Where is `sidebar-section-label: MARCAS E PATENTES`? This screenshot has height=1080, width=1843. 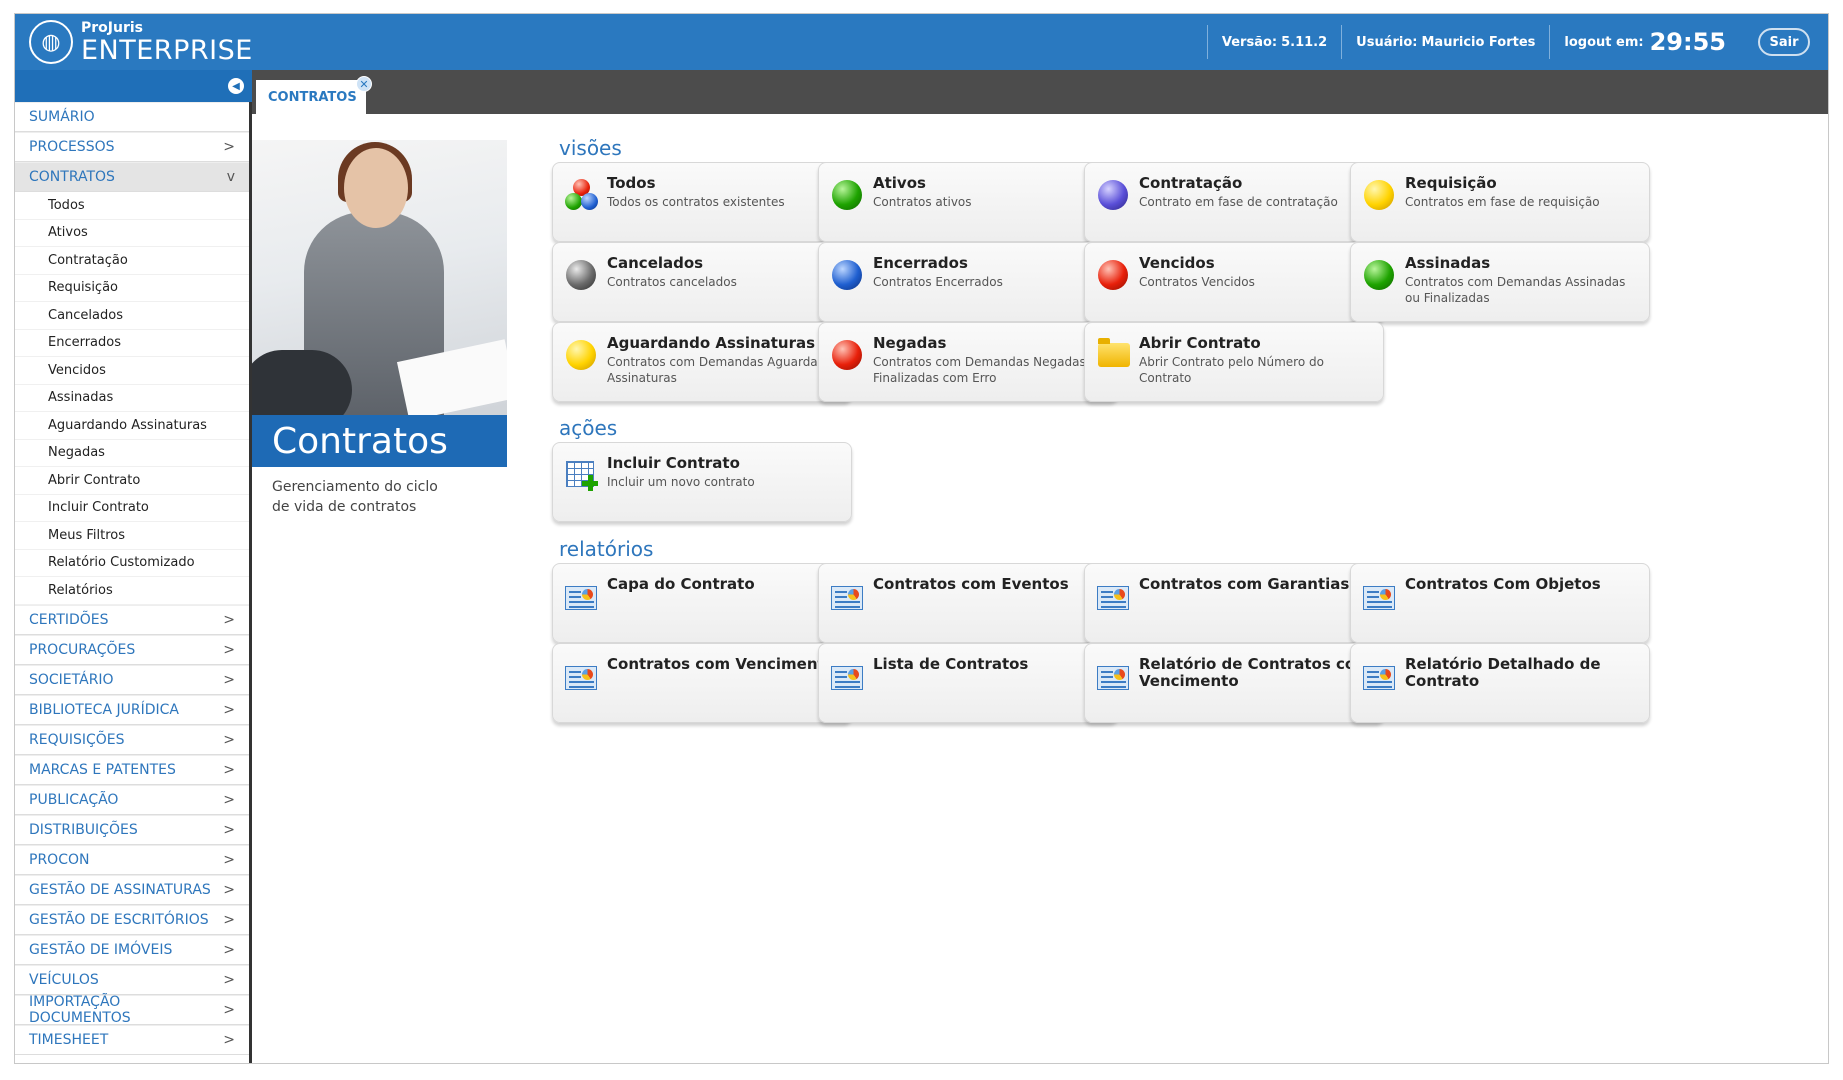
sidebar-section-label: MARCAS E PATENTES is located at coordinates (102, 769).